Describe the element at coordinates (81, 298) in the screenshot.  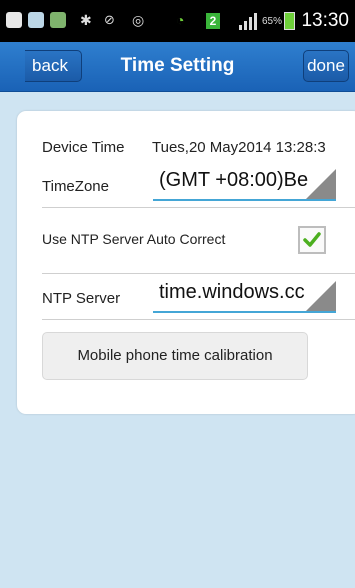
I see `ntp-server-label: NTP Server` at that location.